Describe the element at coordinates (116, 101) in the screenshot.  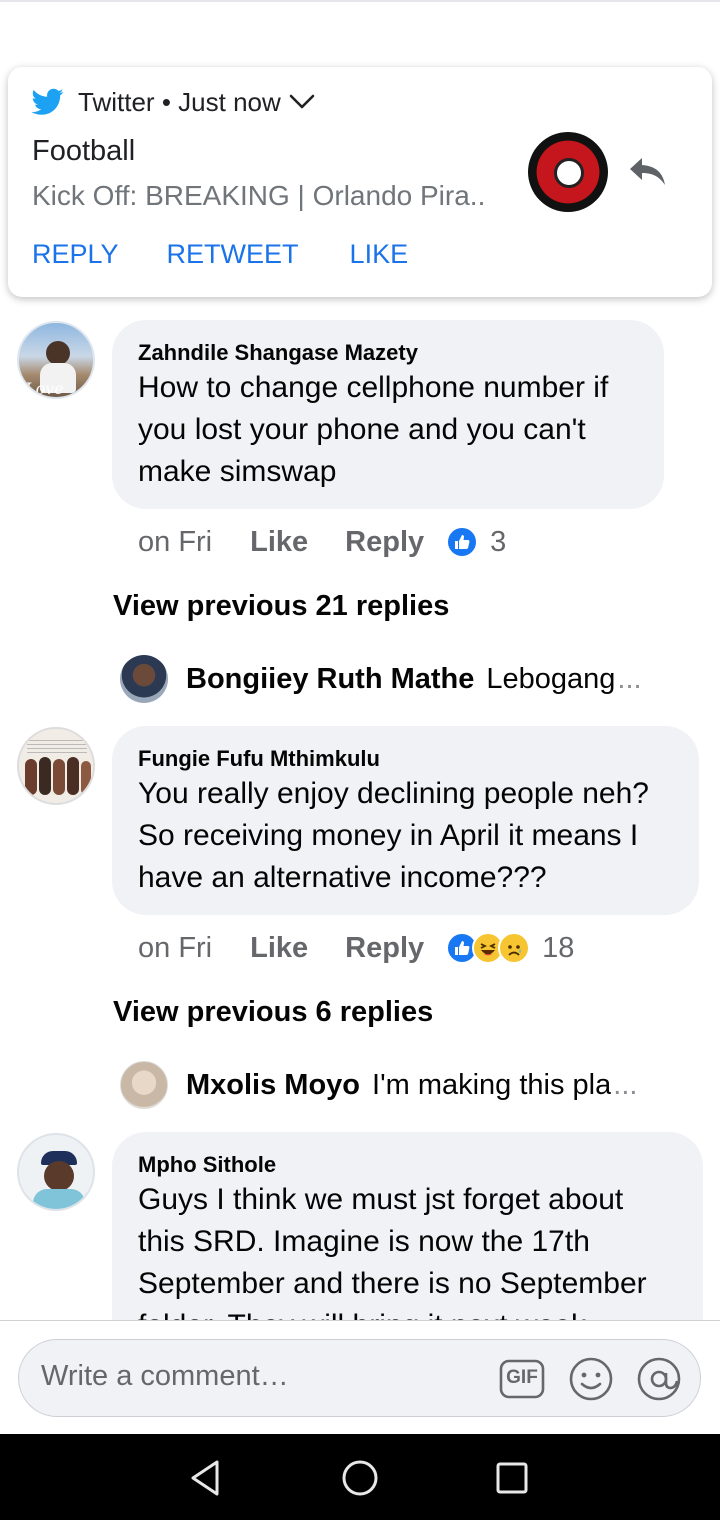
I see `app-name-text: Twitter` at that location.